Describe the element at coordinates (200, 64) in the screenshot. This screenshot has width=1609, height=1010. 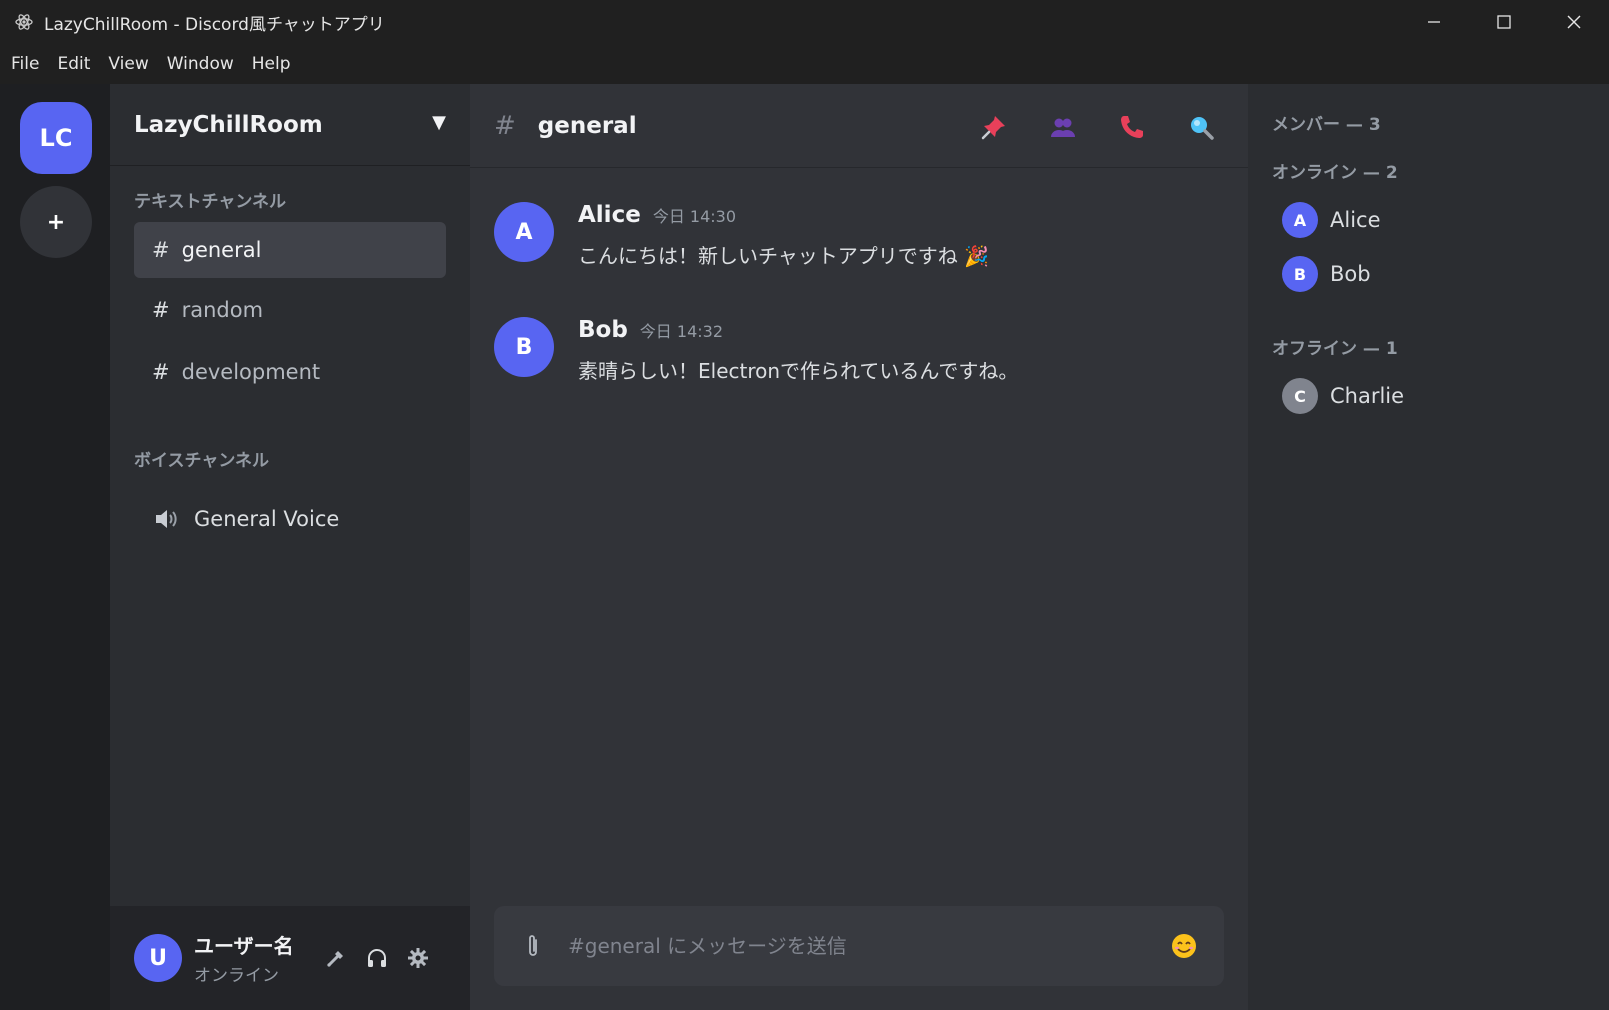
I see `menu-window: Window` at that location.